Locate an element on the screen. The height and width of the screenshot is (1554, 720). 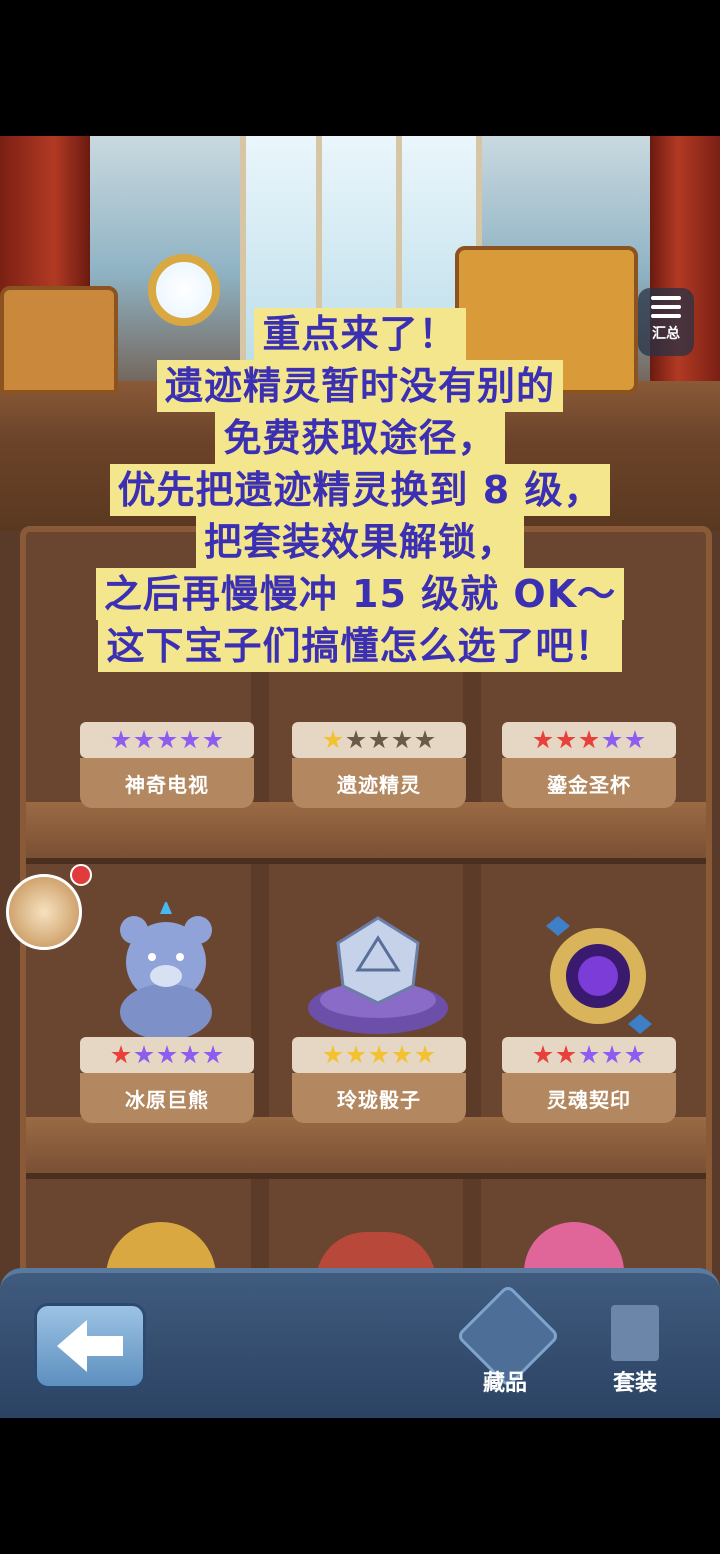
item-card: 灵魂契印 is located at coordinates (589, 1083).